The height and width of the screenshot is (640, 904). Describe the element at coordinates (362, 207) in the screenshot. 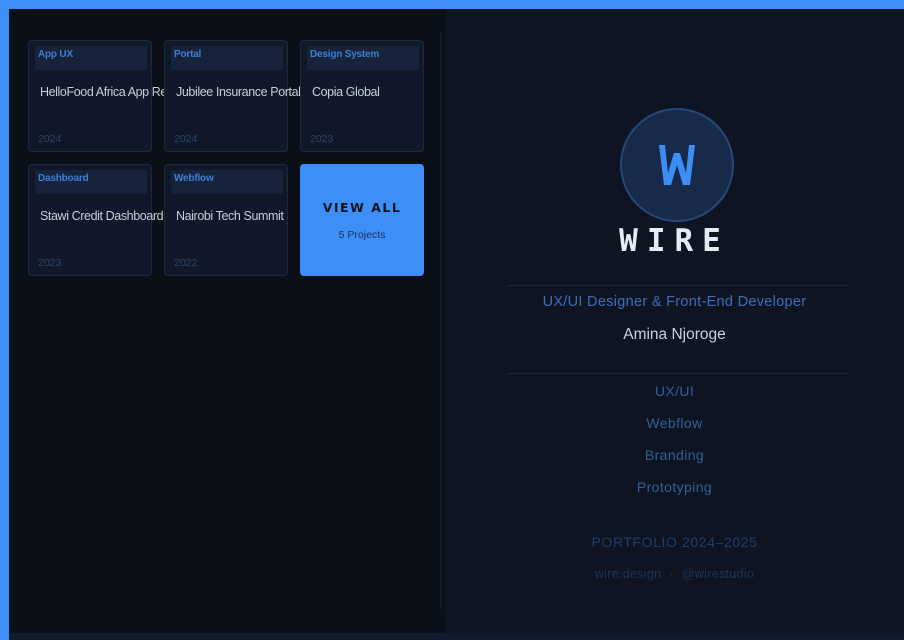

I see `view-all-label: VIEW ALL` at that location.